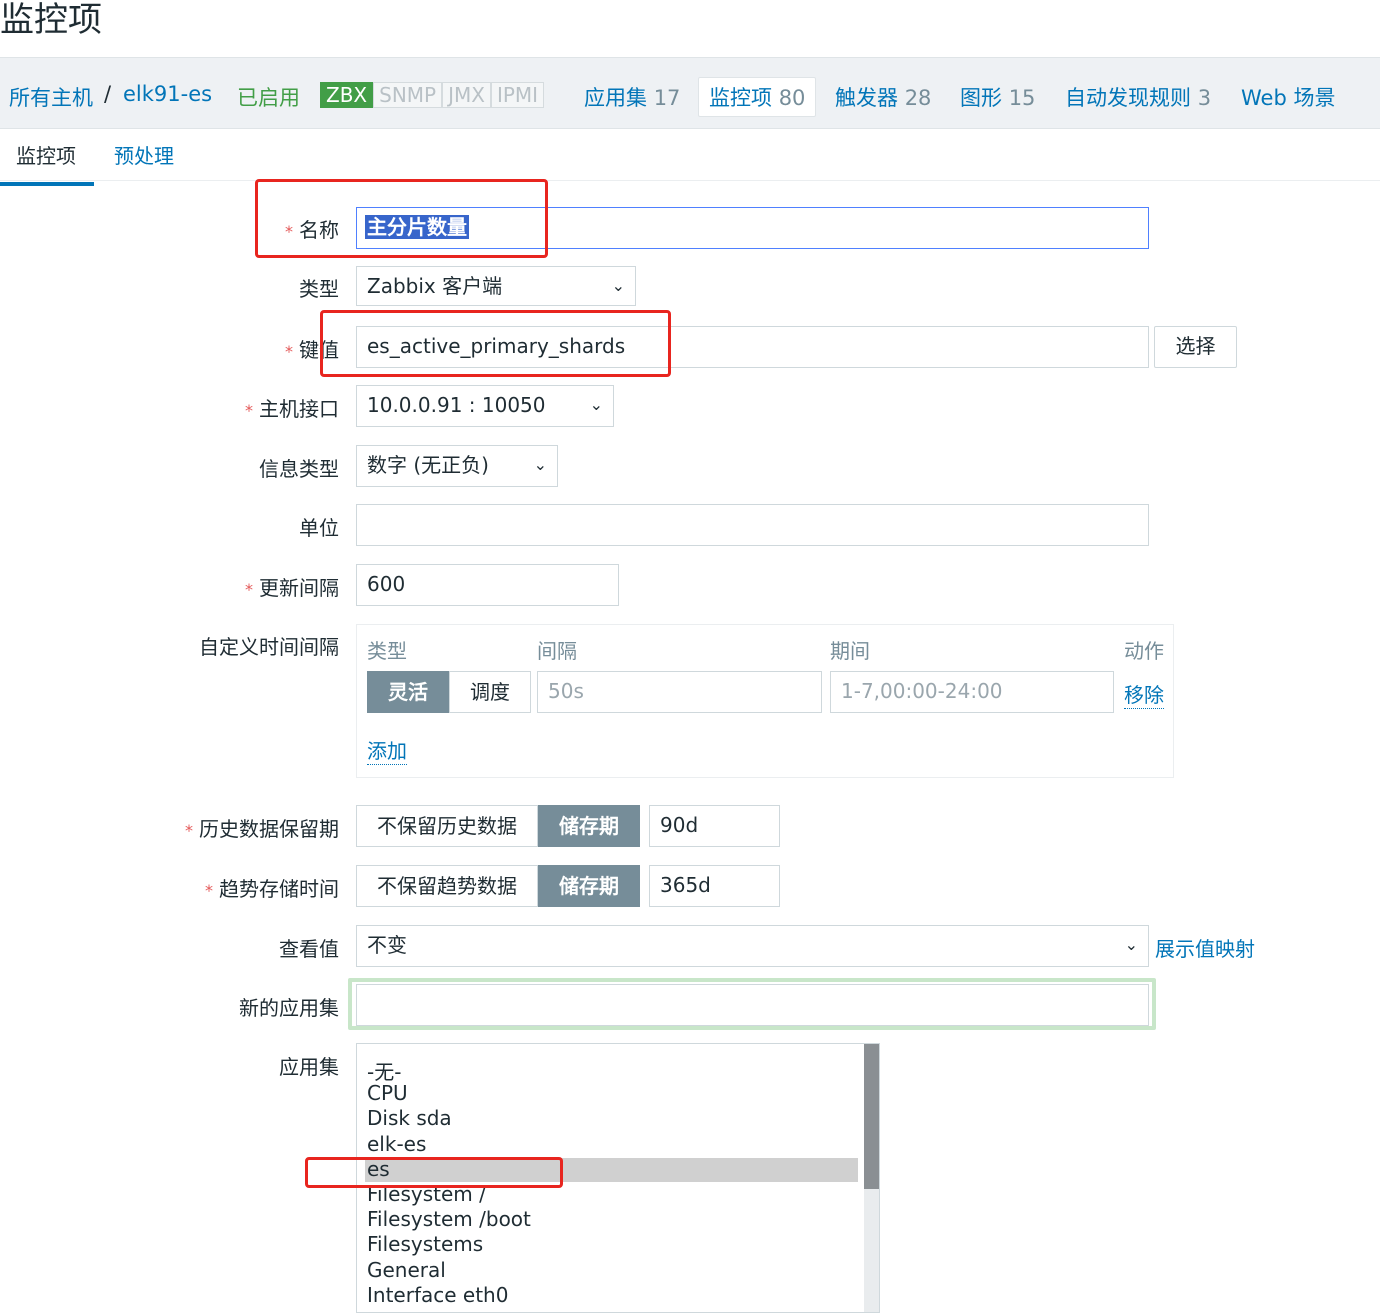  I want to click on history-mode-toggle: 不保留历史数据 储存期, so click(498, 826).